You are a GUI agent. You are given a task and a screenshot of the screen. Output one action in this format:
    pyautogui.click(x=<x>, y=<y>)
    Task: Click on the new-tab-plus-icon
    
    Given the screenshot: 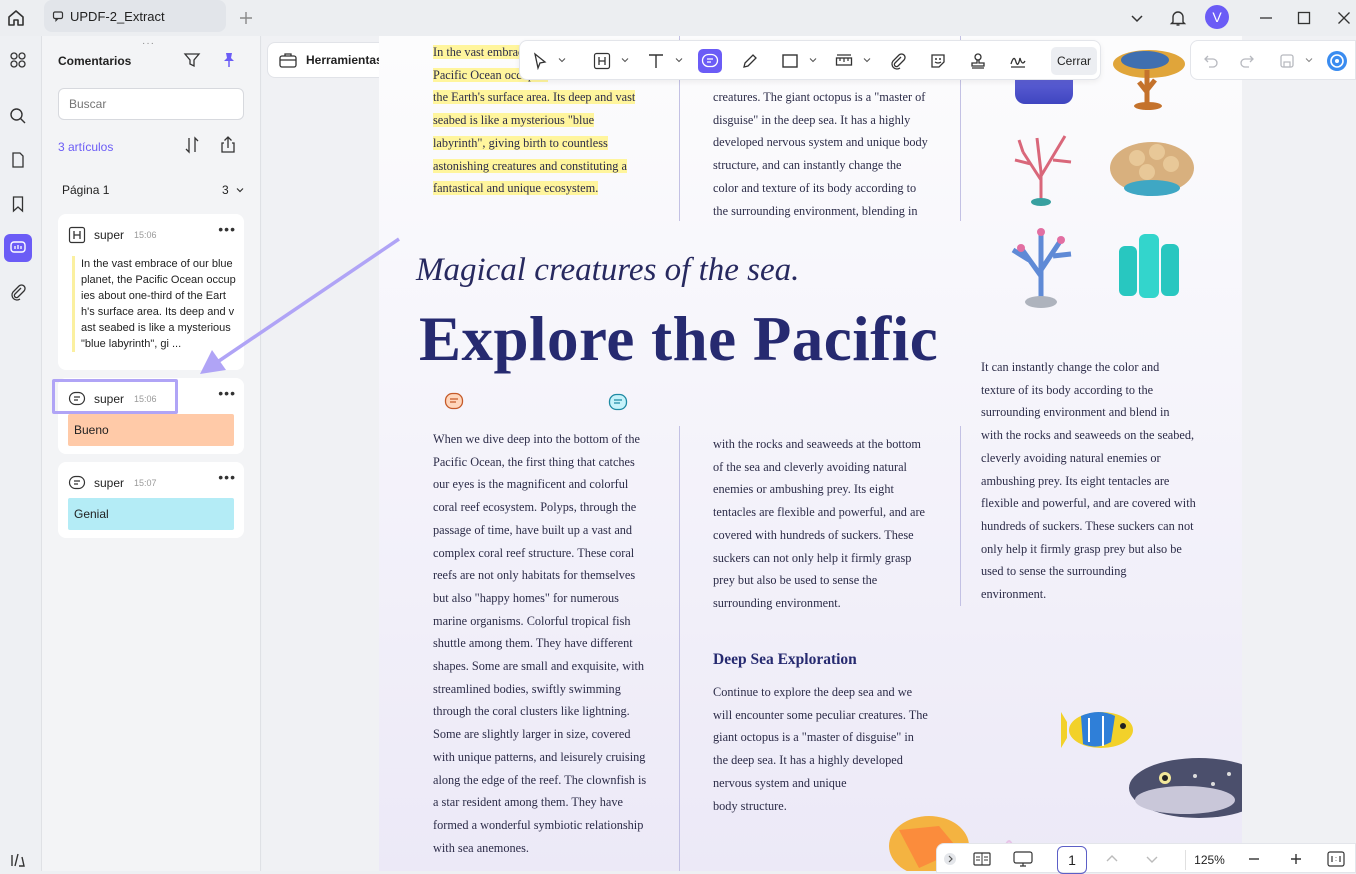 What is the action you would take?
    pyautogui.click(x=246, y=18)
    